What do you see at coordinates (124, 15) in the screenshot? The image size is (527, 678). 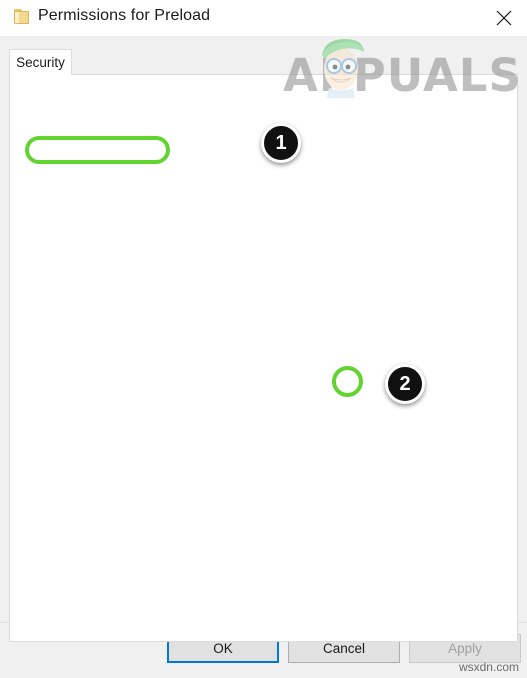 I see `window-title: Permissions for Preload` at bounding box center [124, 15].